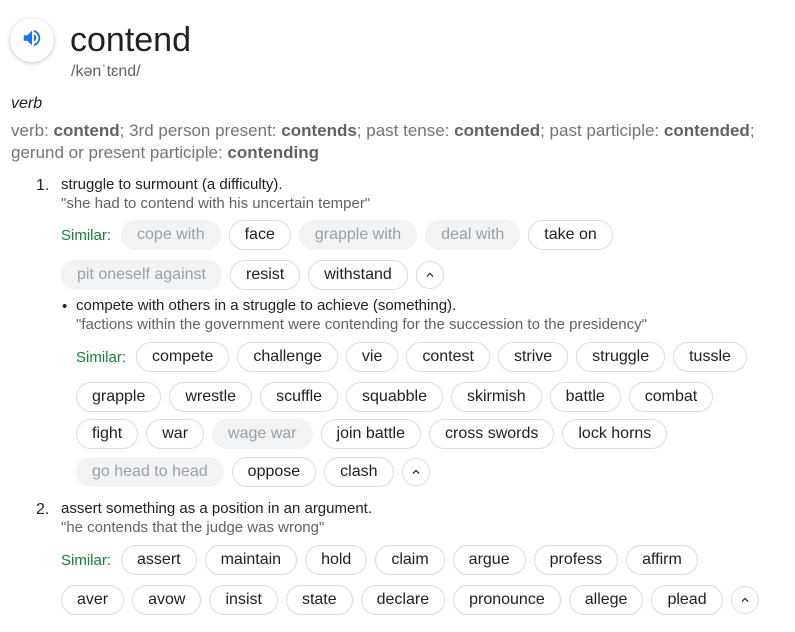 The image size is (795, 632). I want to click on synonym-chip: assert, so click(159, 560).